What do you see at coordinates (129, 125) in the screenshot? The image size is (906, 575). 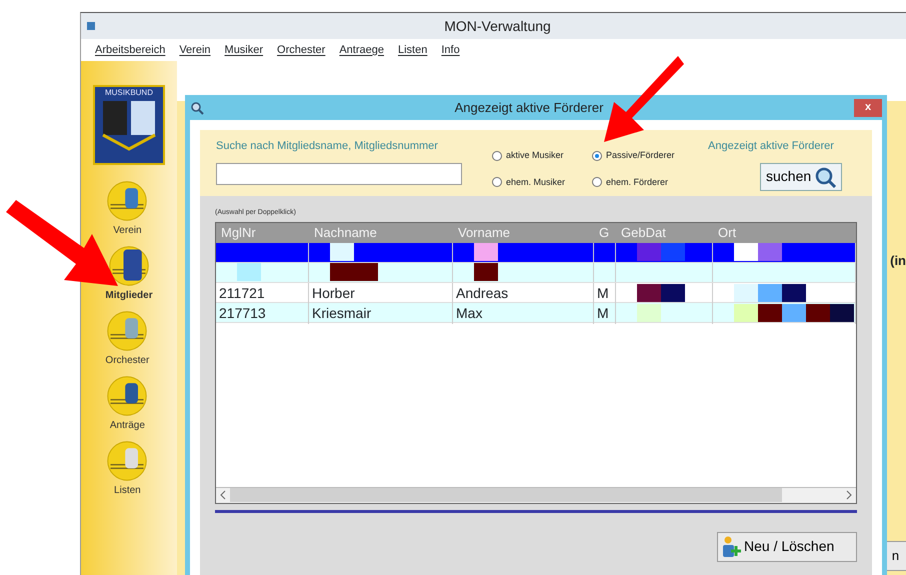 I see `coat-of-arms-drawing` at bounding box center [129, 125].